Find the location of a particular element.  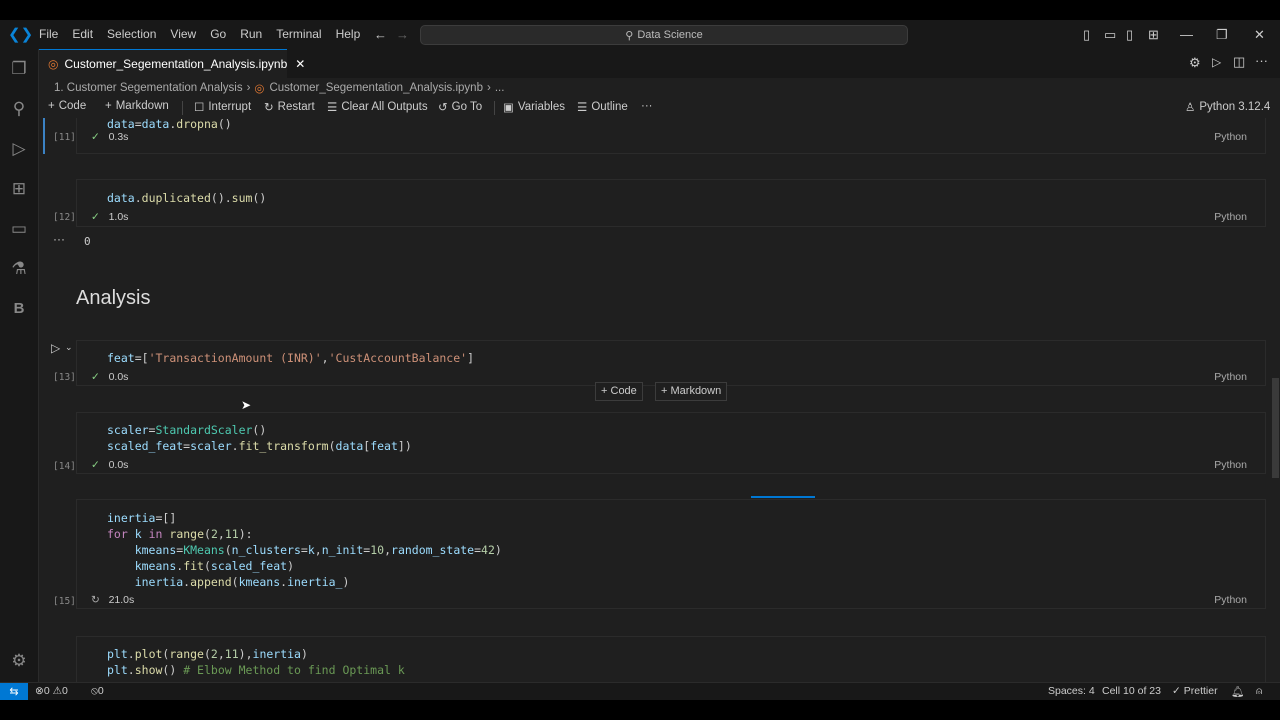

vertical-scrollbar is located at coordinates (1275, 428).